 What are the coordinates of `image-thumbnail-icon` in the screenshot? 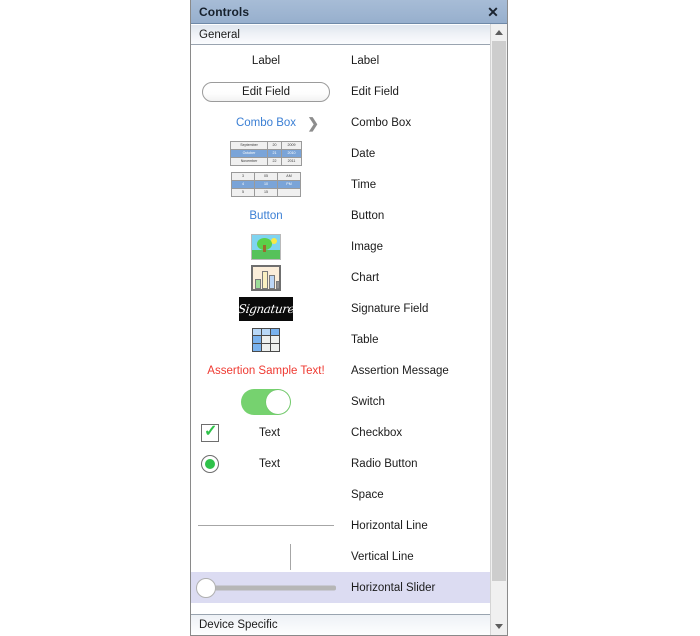 It's located at (266, 246).